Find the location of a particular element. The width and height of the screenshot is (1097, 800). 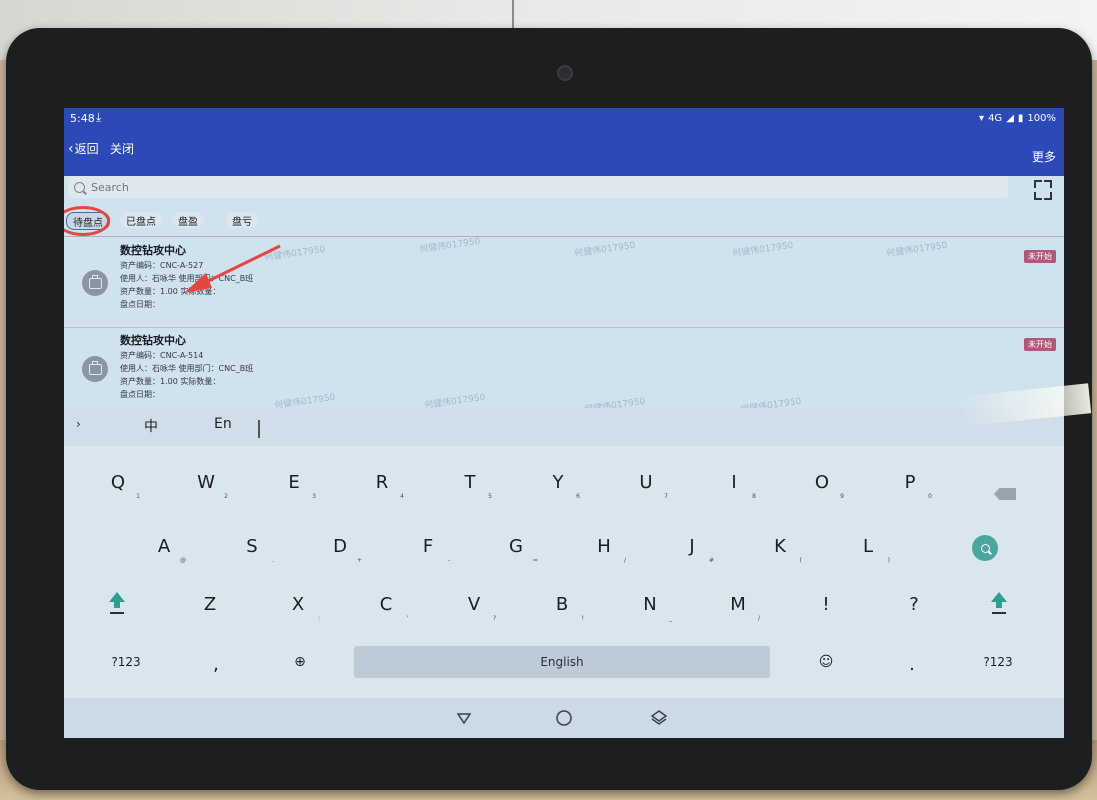

symbols-key: ?123 is located at coordinates (126, 662).